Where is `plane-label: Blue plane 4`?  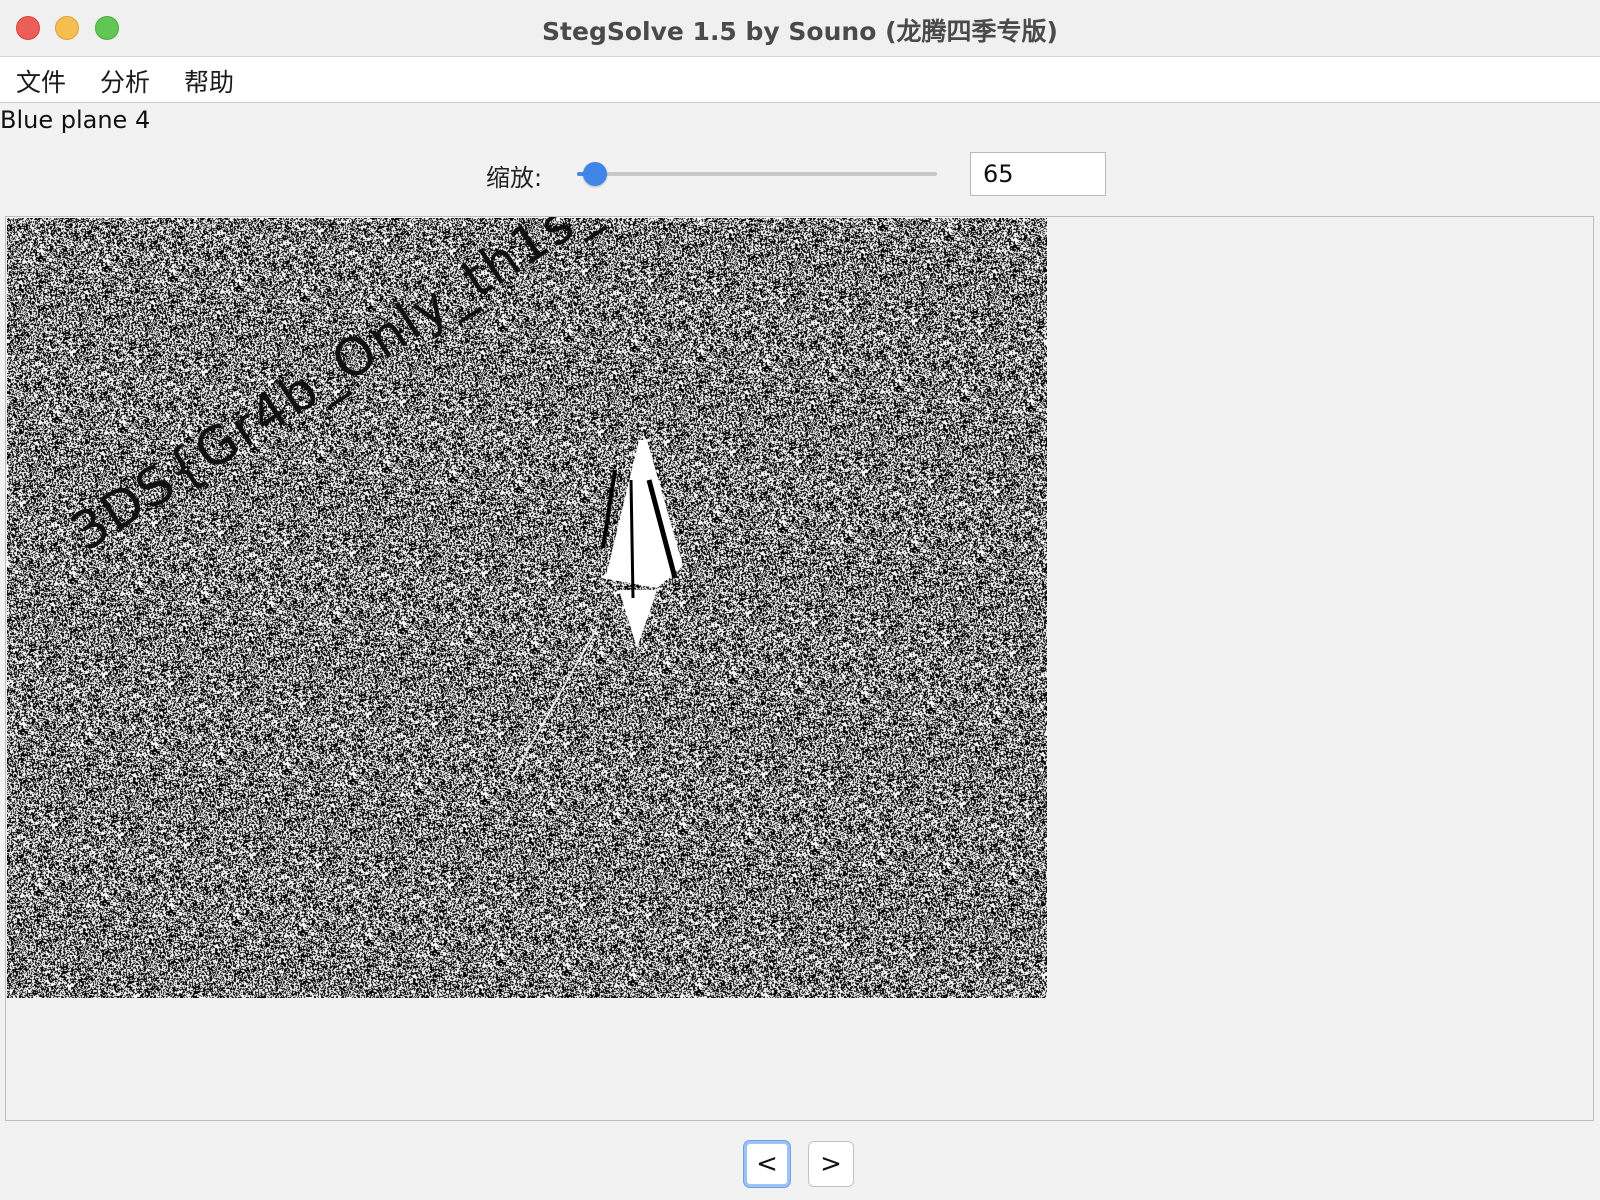 plane-label: Blue plane 4 is located at coordinates (75, 120).